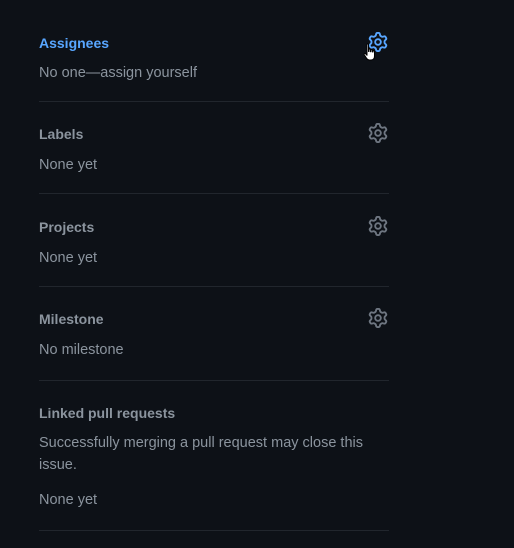  Describe the element at coordinates (214, 240) in the screenshot. I see `projects-section: Projects None yet` at that location.